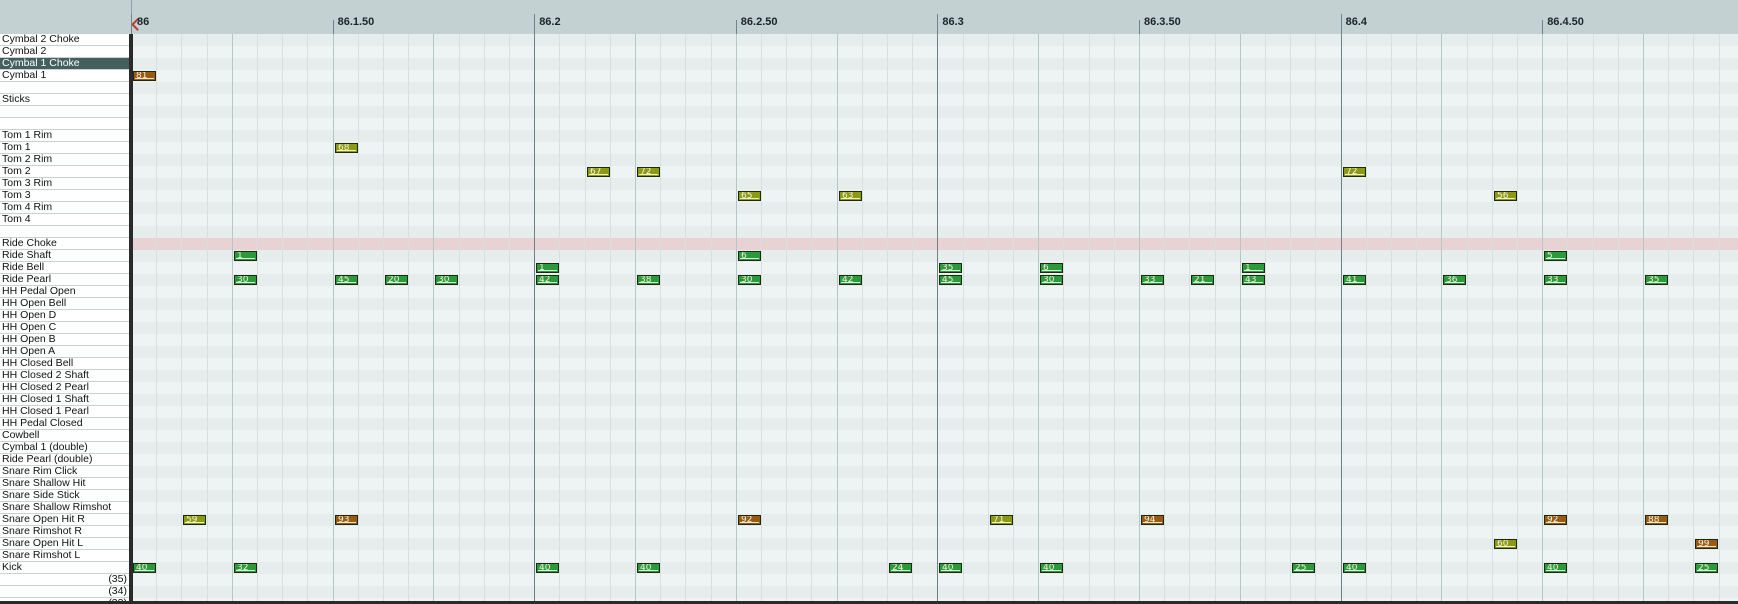  Describe the element at coordinates (1354, 280) in the screenshot. I see `drum-note: 41` at that location.